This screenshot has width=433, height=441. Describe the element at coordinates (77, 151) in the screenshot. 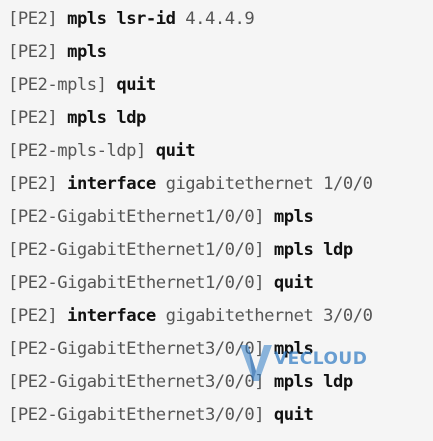

I see `cli-prompt: [PE2-mpls-ldp]` at that location.